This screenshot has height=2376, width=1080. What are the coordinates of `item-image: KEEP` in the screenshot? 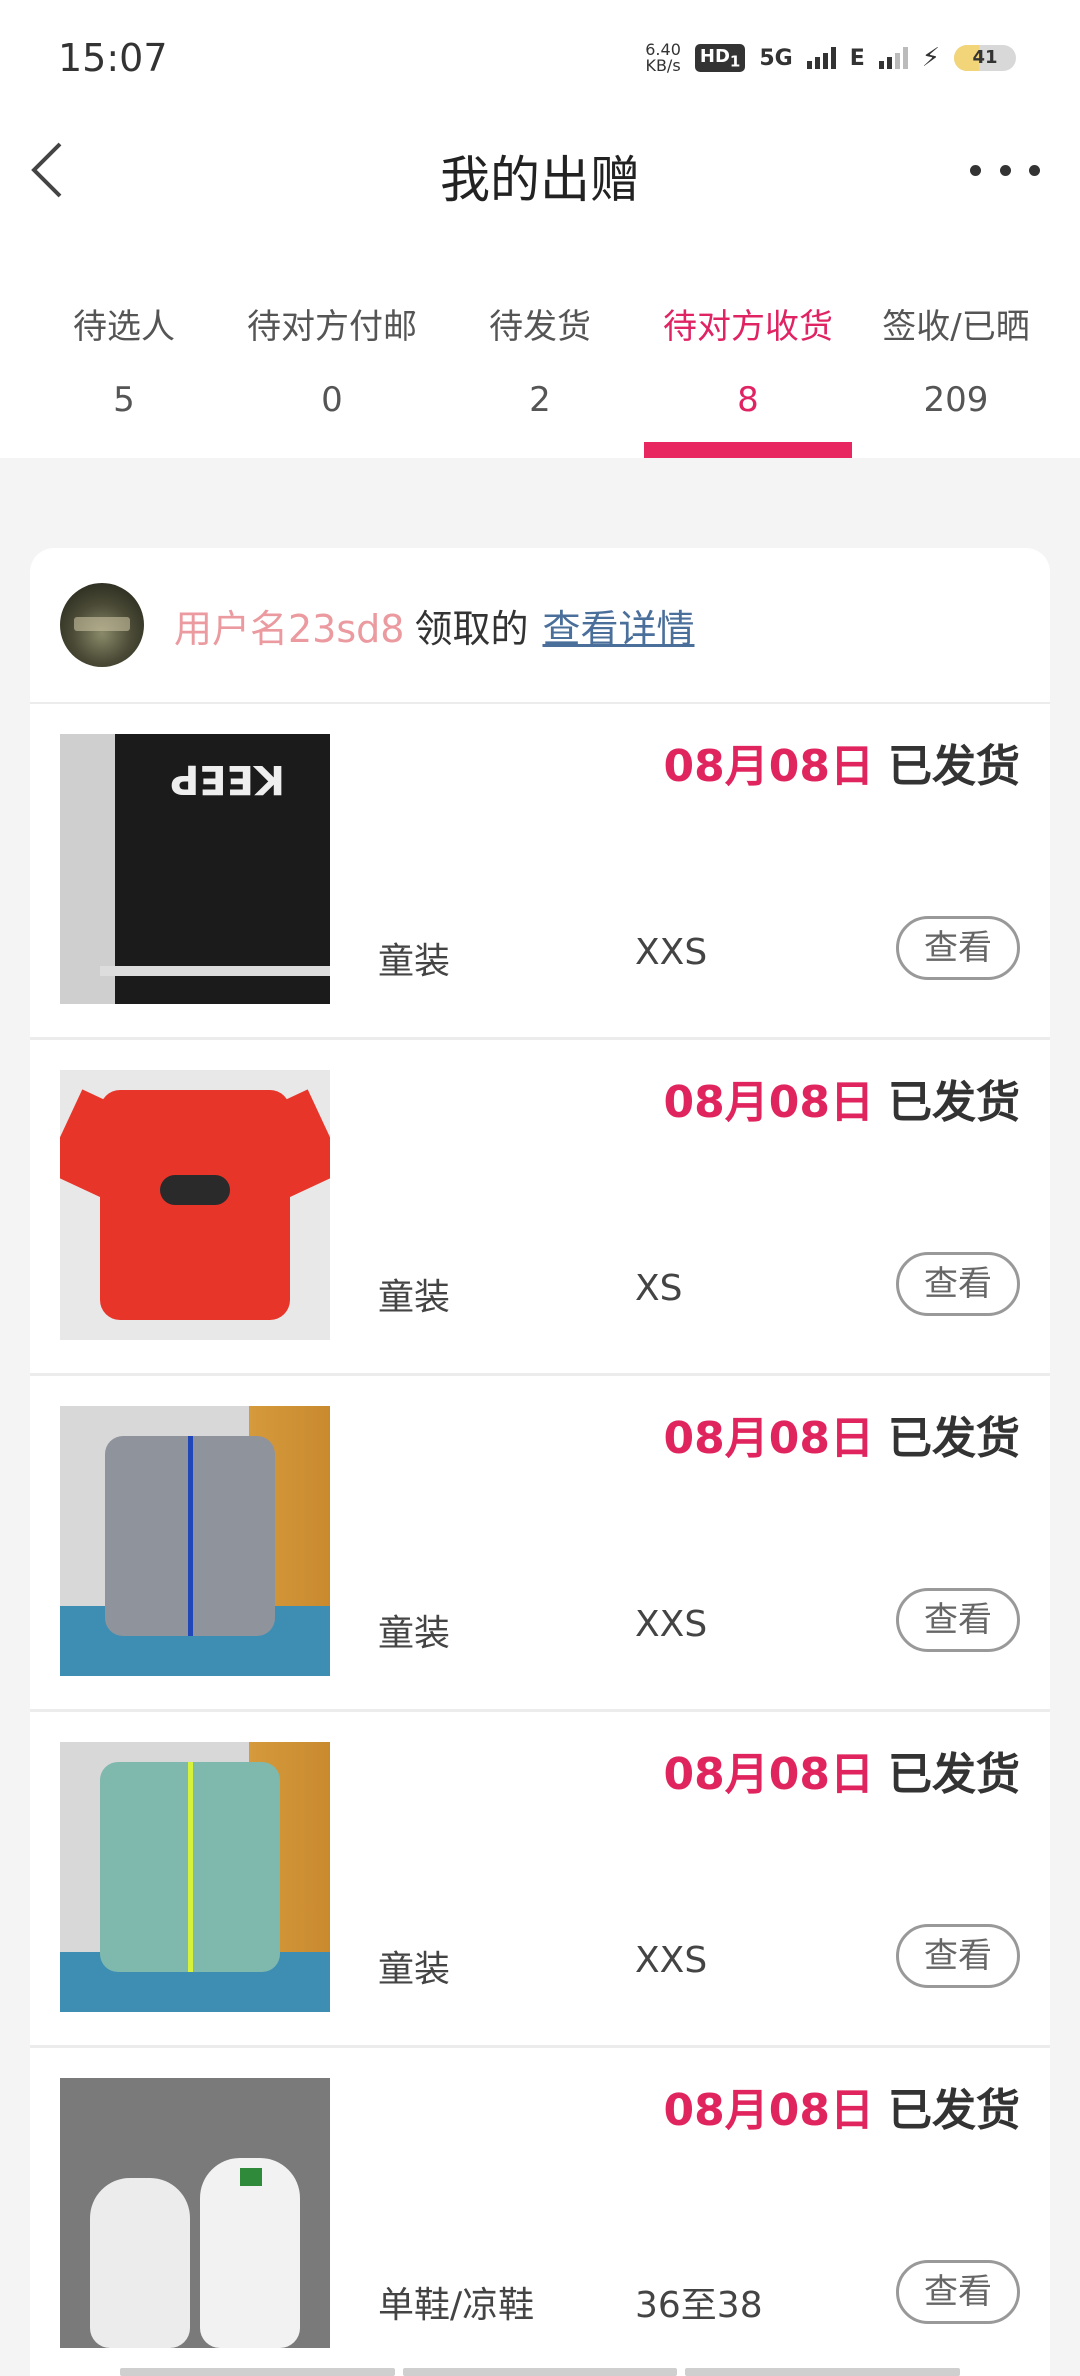 It's located at (195, 869).